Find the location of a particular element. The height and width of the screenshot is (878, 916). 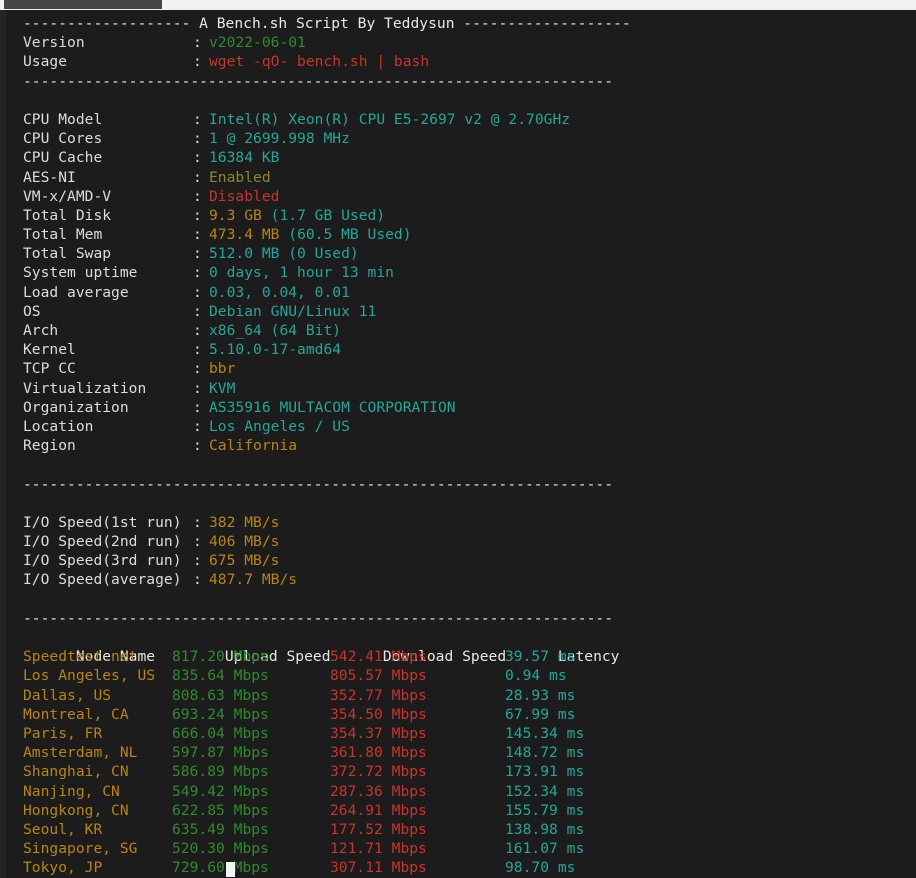

cell-download-speed: 354.37 Mbps is located at coordinates (378, 733).